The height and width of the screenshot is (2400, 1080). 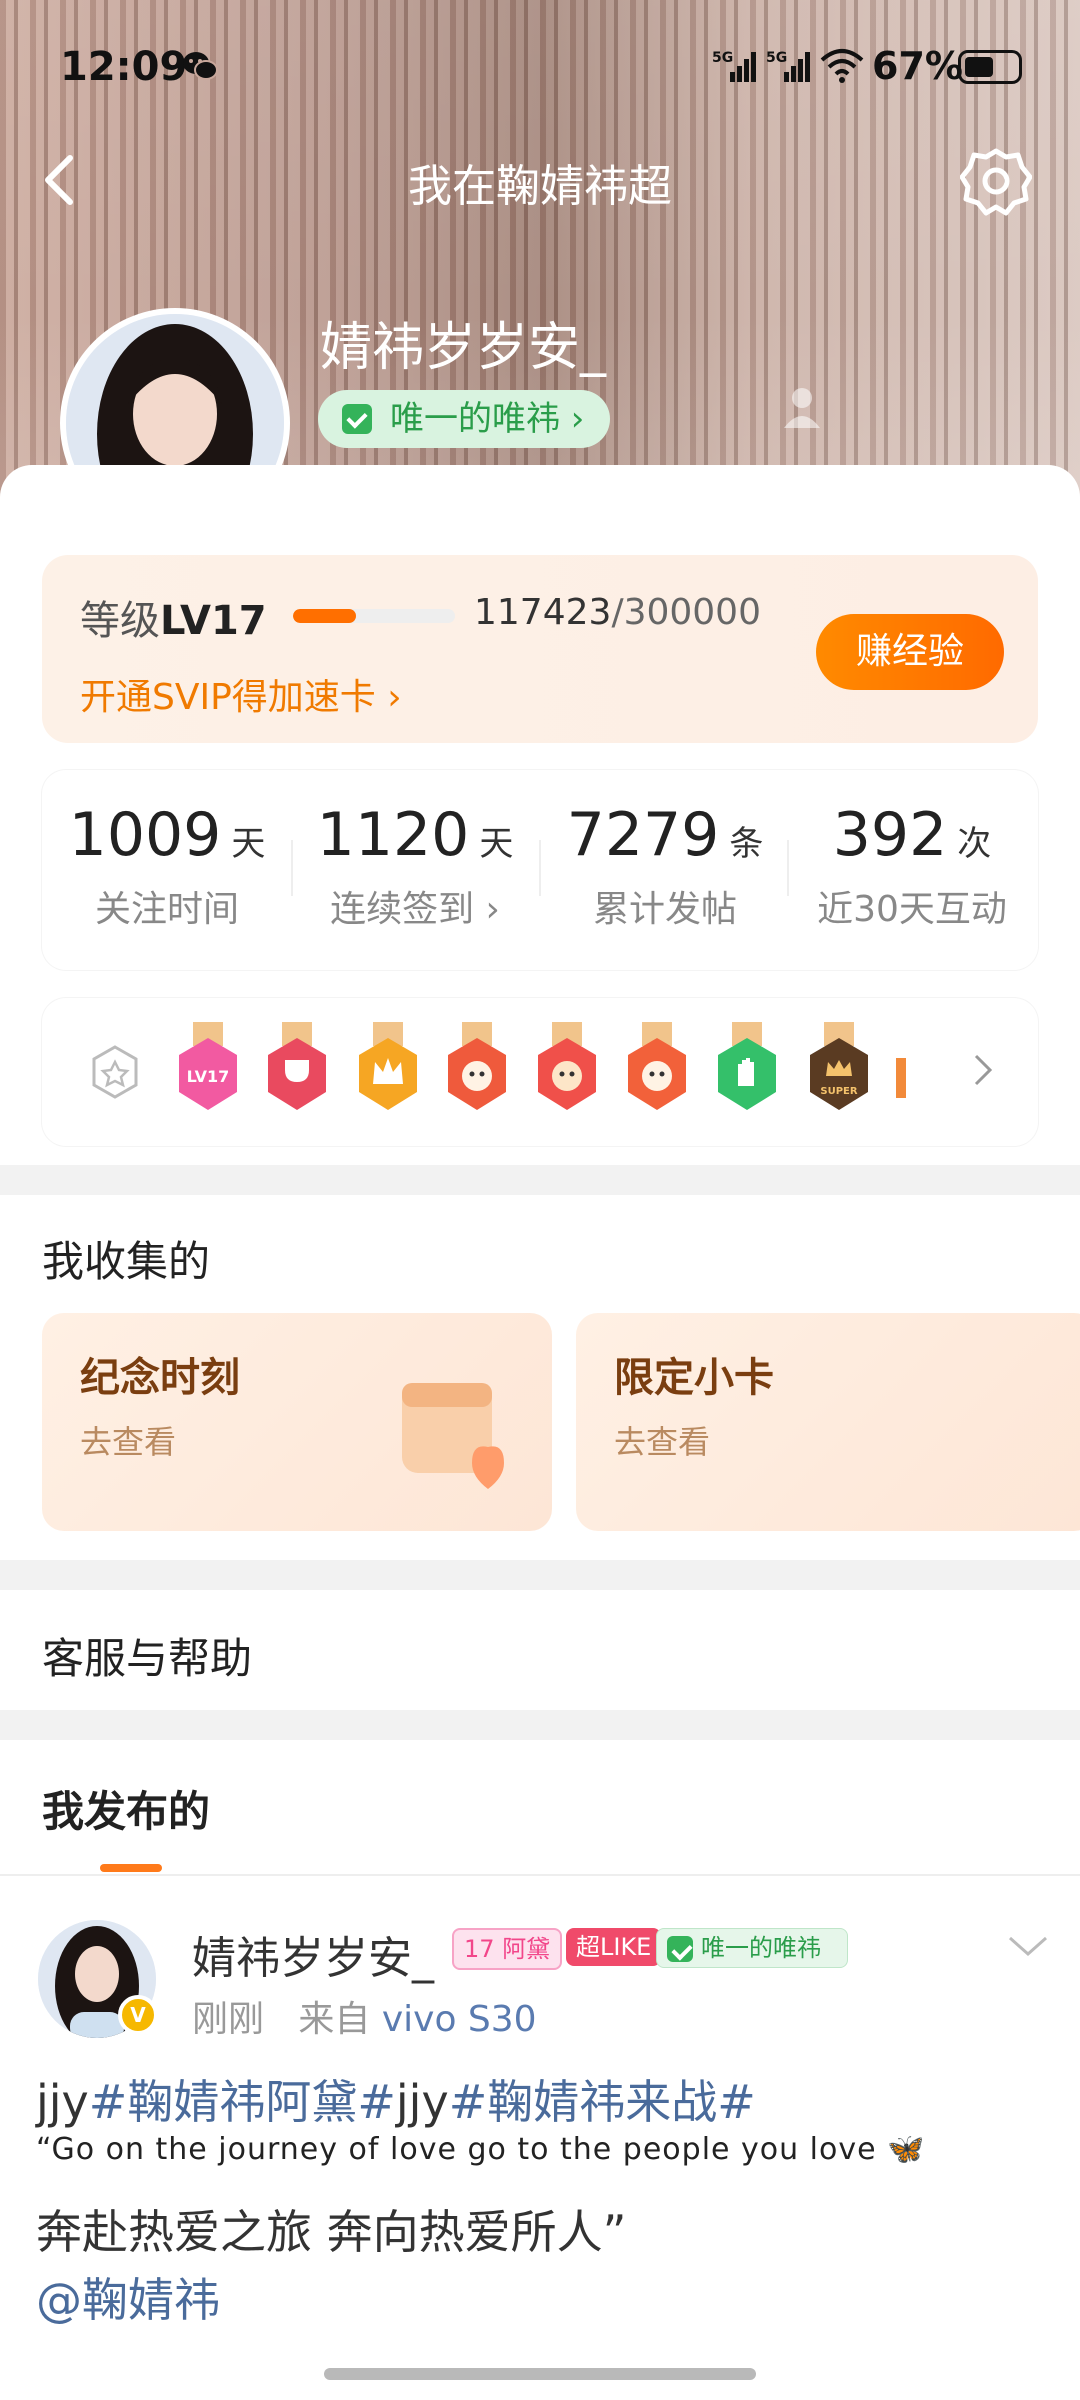 I want to click on badge-lv17-icon: LV17, so click(x=208, y=1066).